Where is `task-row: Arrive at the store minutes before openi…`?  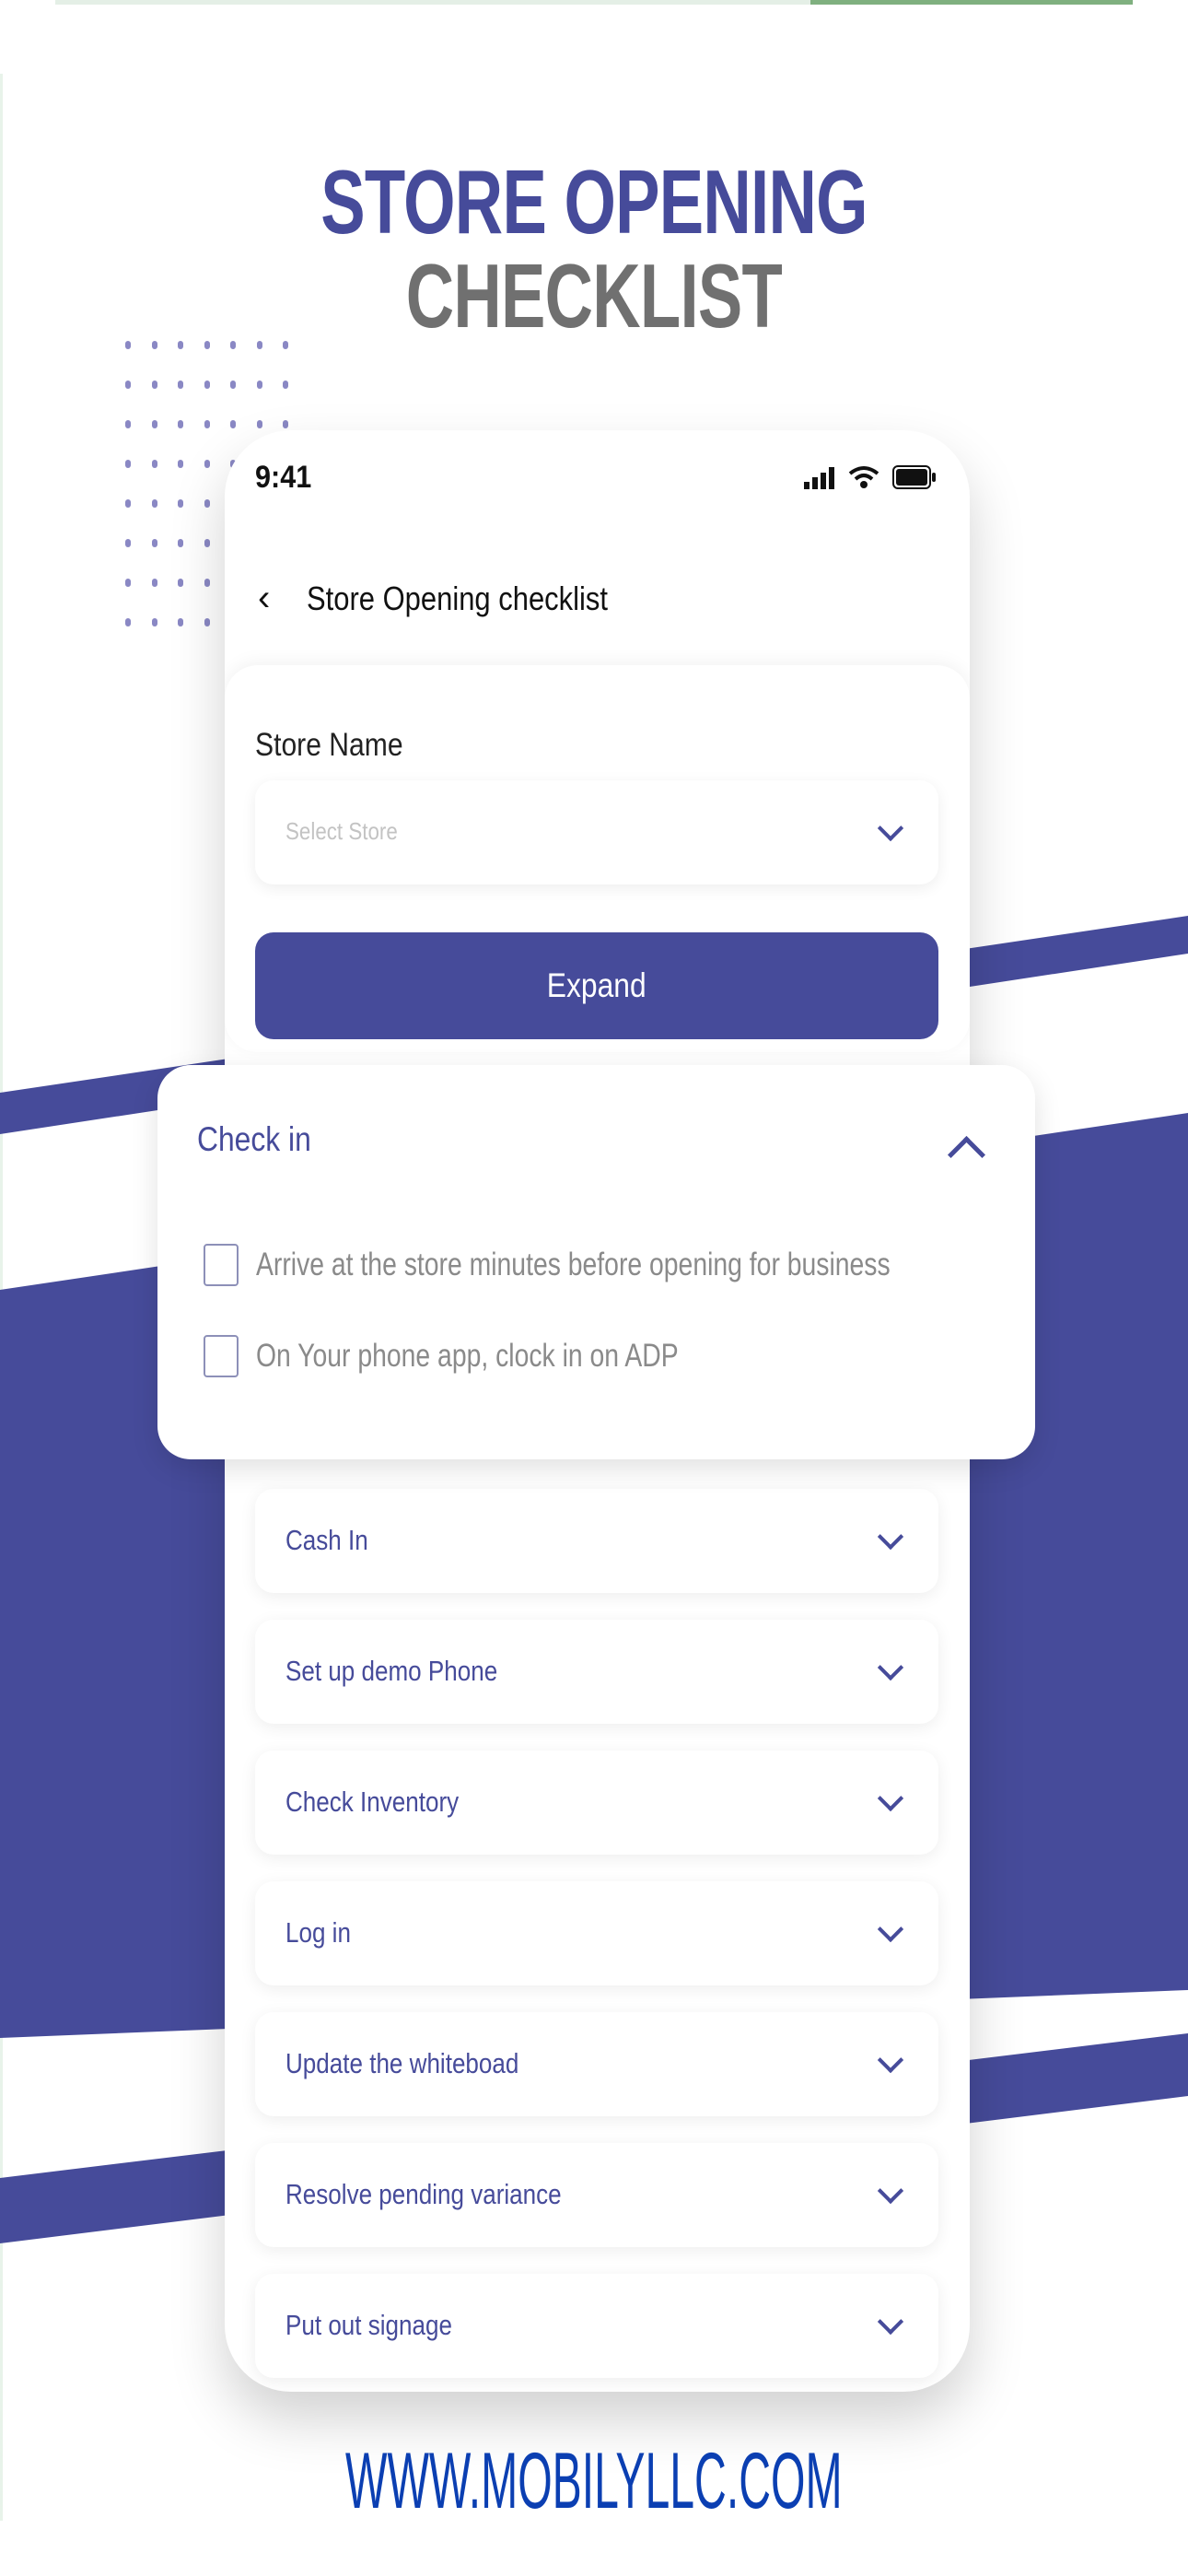 task-row: Arrive at the store minutes before openi… is located at coordinates (621, 1265).